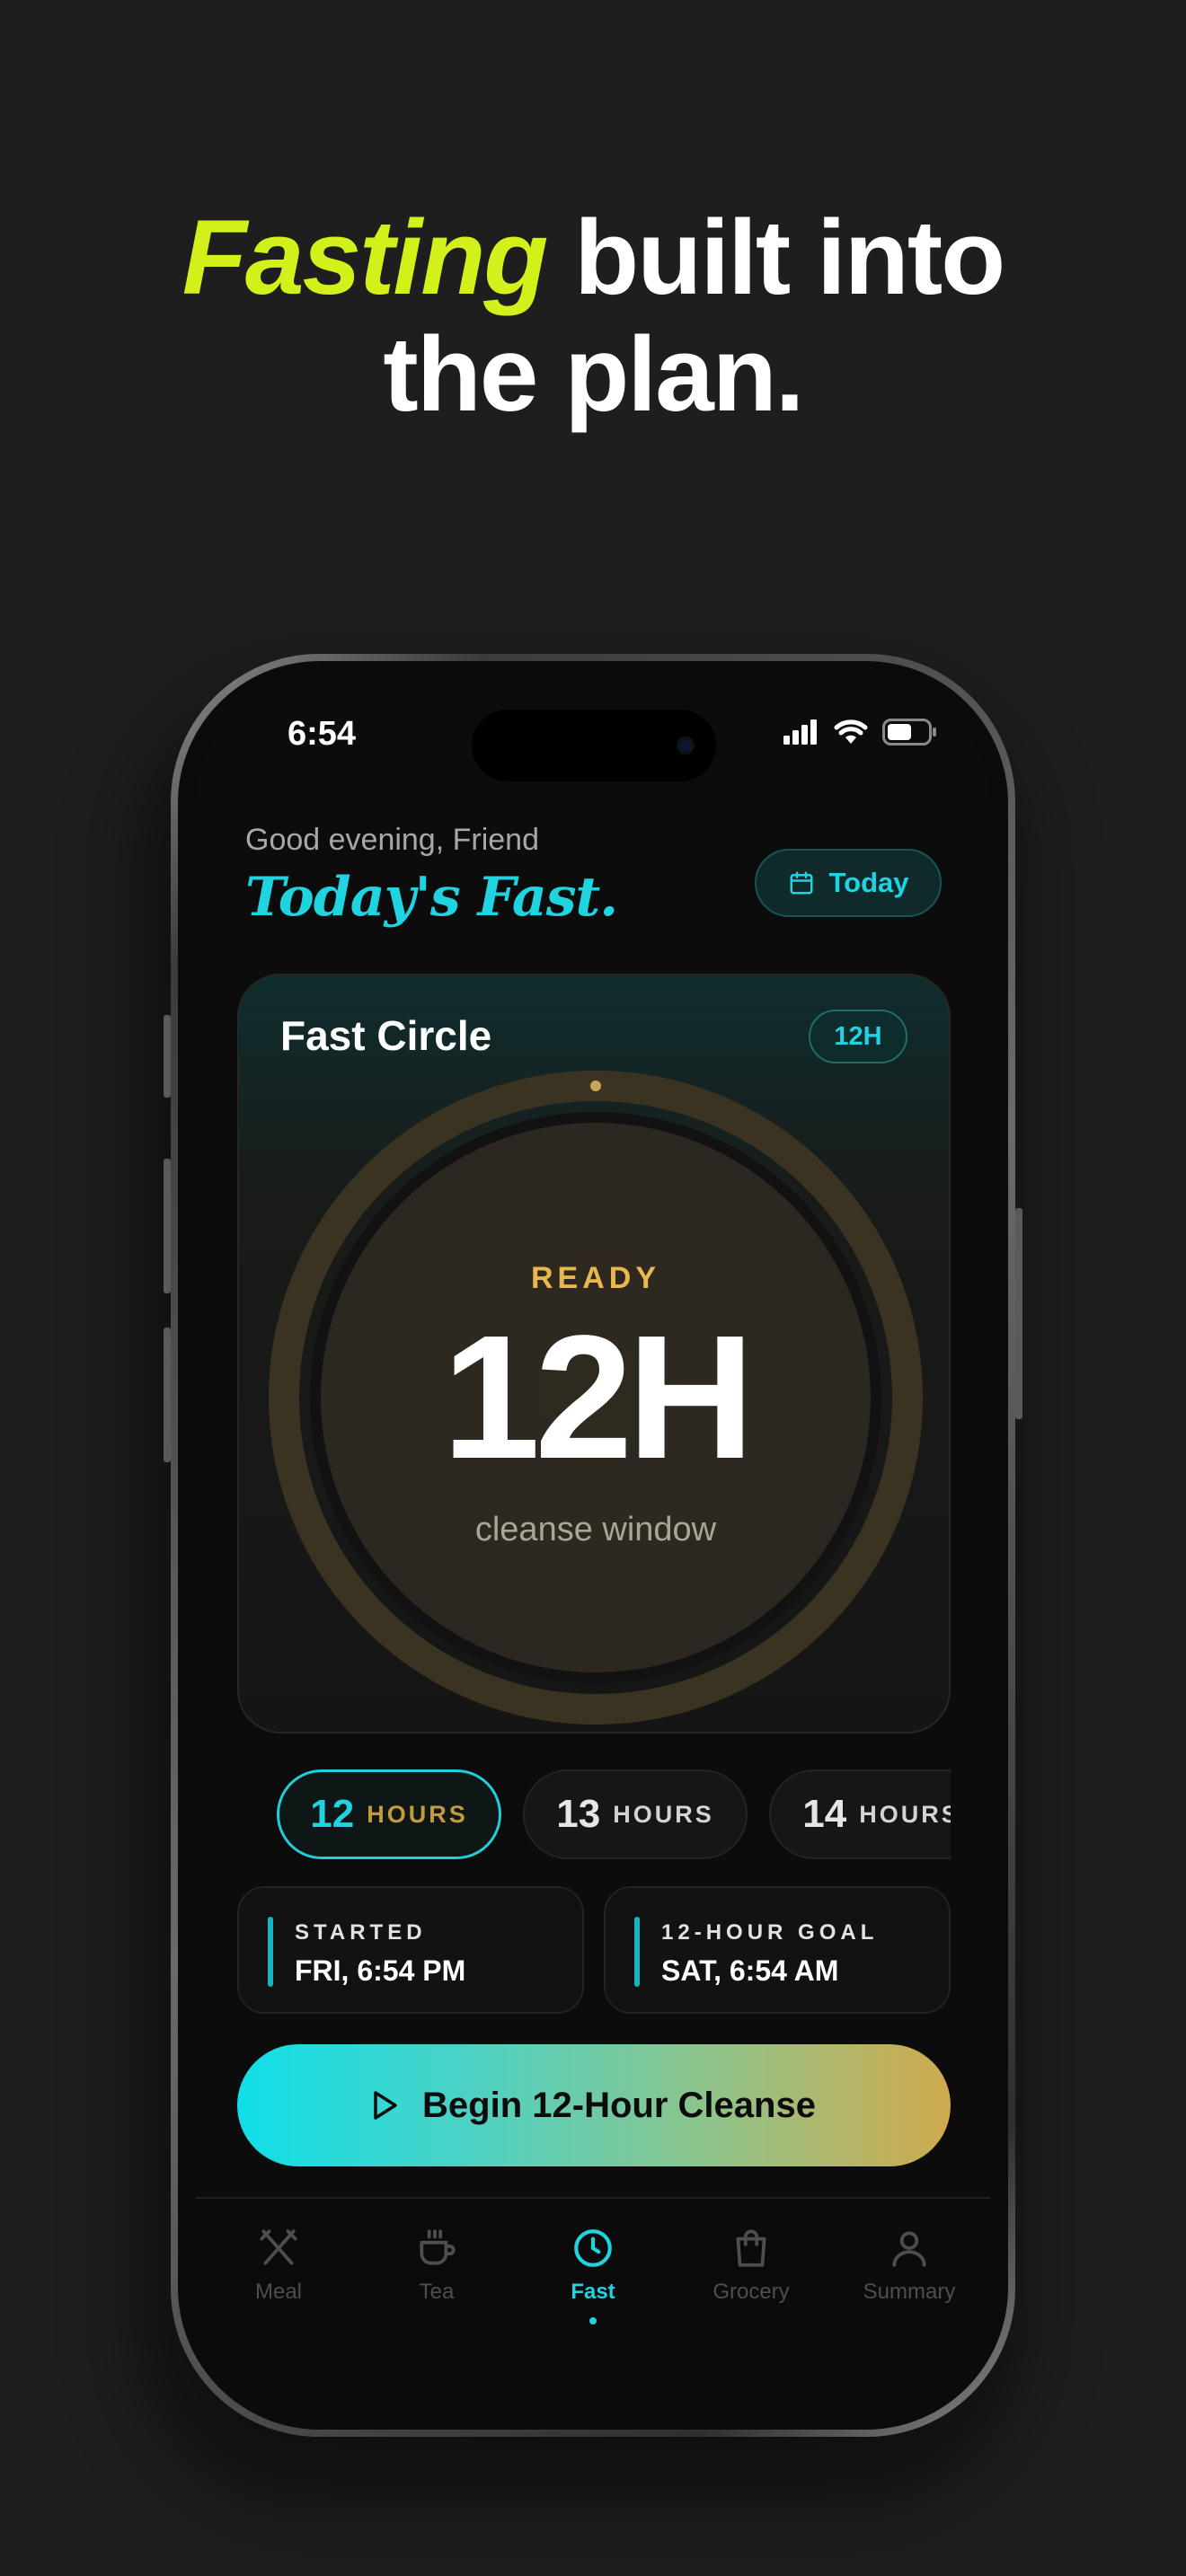 This screenshot has width=1186, height=2576. What do you see at coordinates (270, 1952) in the screenshot?
I see `started-accent-bar` at bounding box center [270, 1952].